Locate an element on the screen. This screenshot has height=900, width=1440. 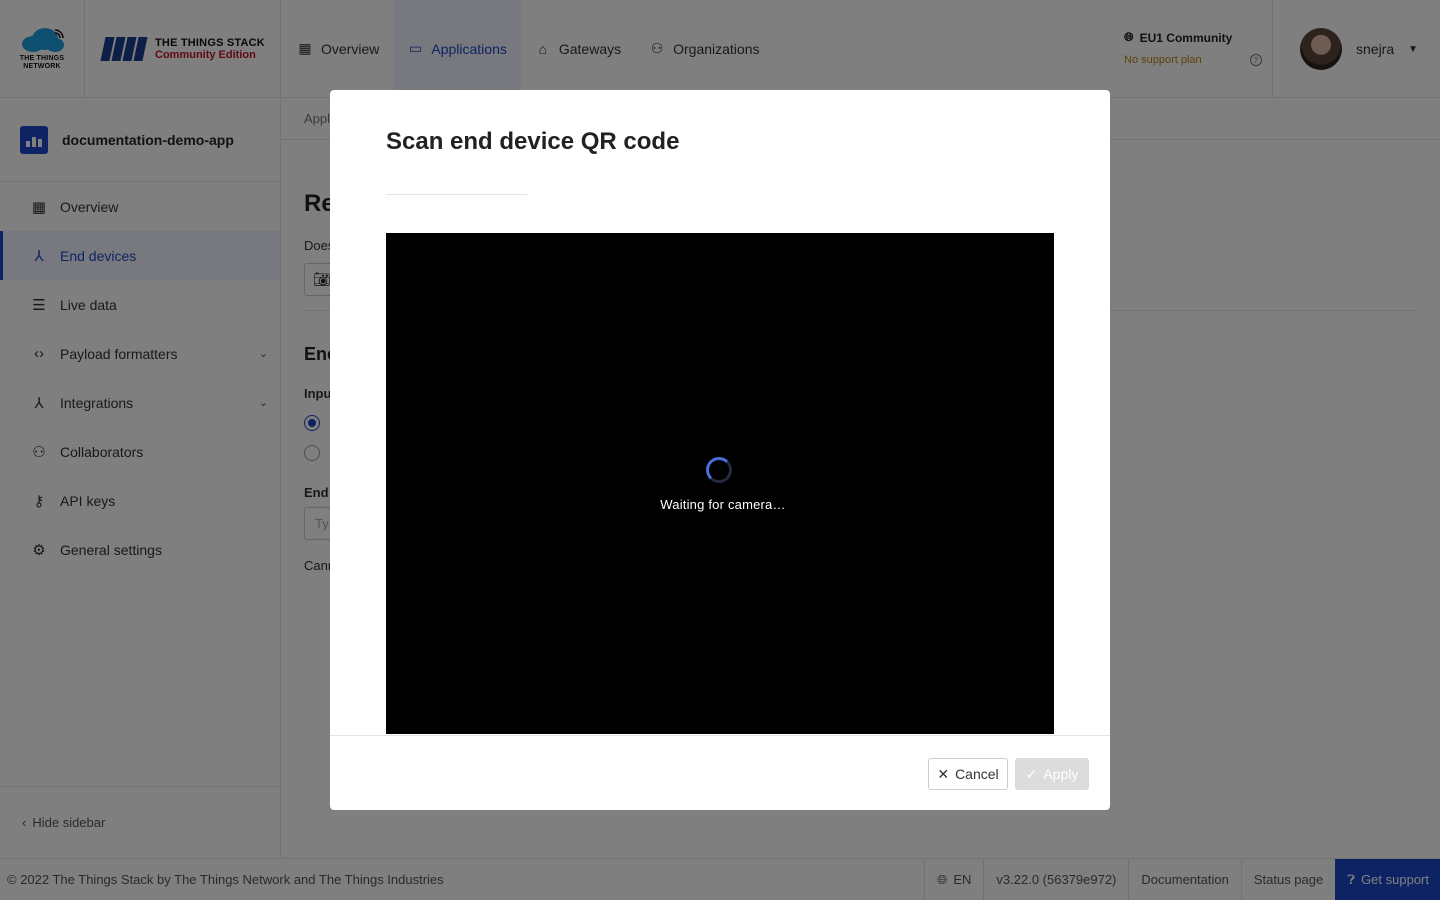
close-icon: ✕ is located at coordinates (943, 773).